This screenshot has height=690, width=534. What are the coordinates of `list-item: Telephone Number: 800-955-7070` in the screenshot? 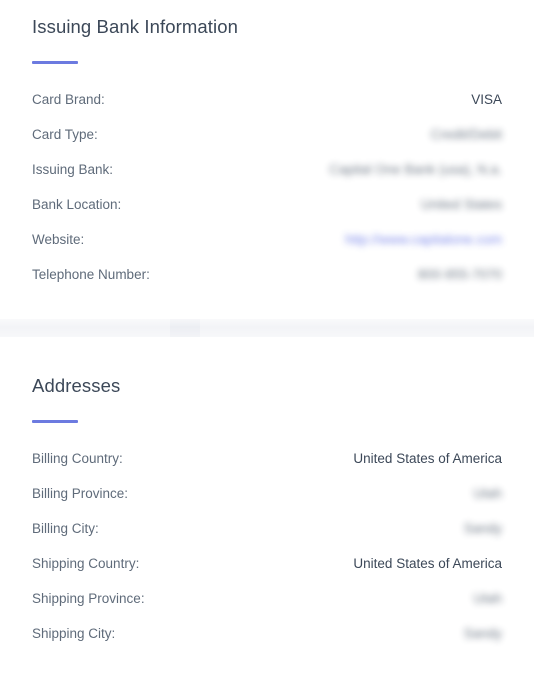 It's located at (267, 283).